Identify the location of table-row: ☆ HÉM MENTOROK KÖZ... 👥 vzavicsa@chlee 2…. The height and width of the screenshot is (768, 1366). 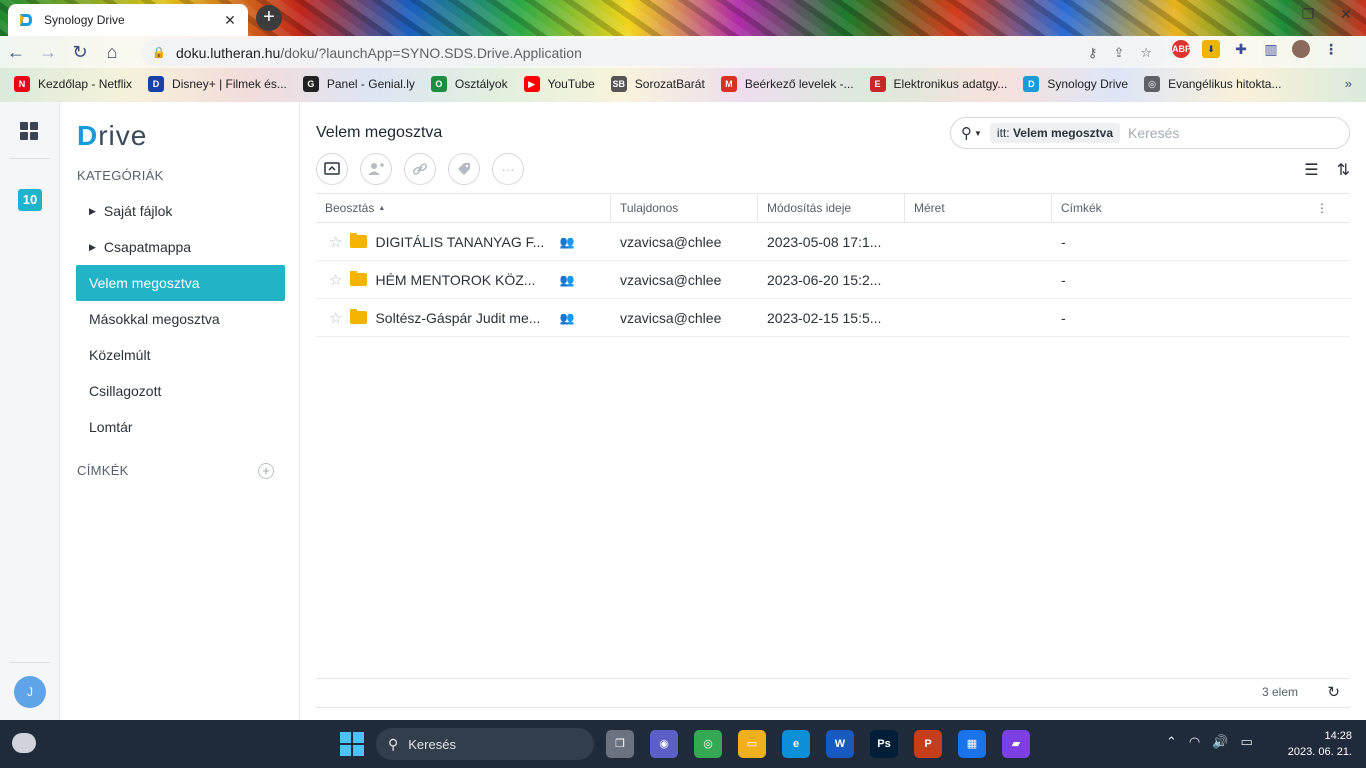
(833, 280).